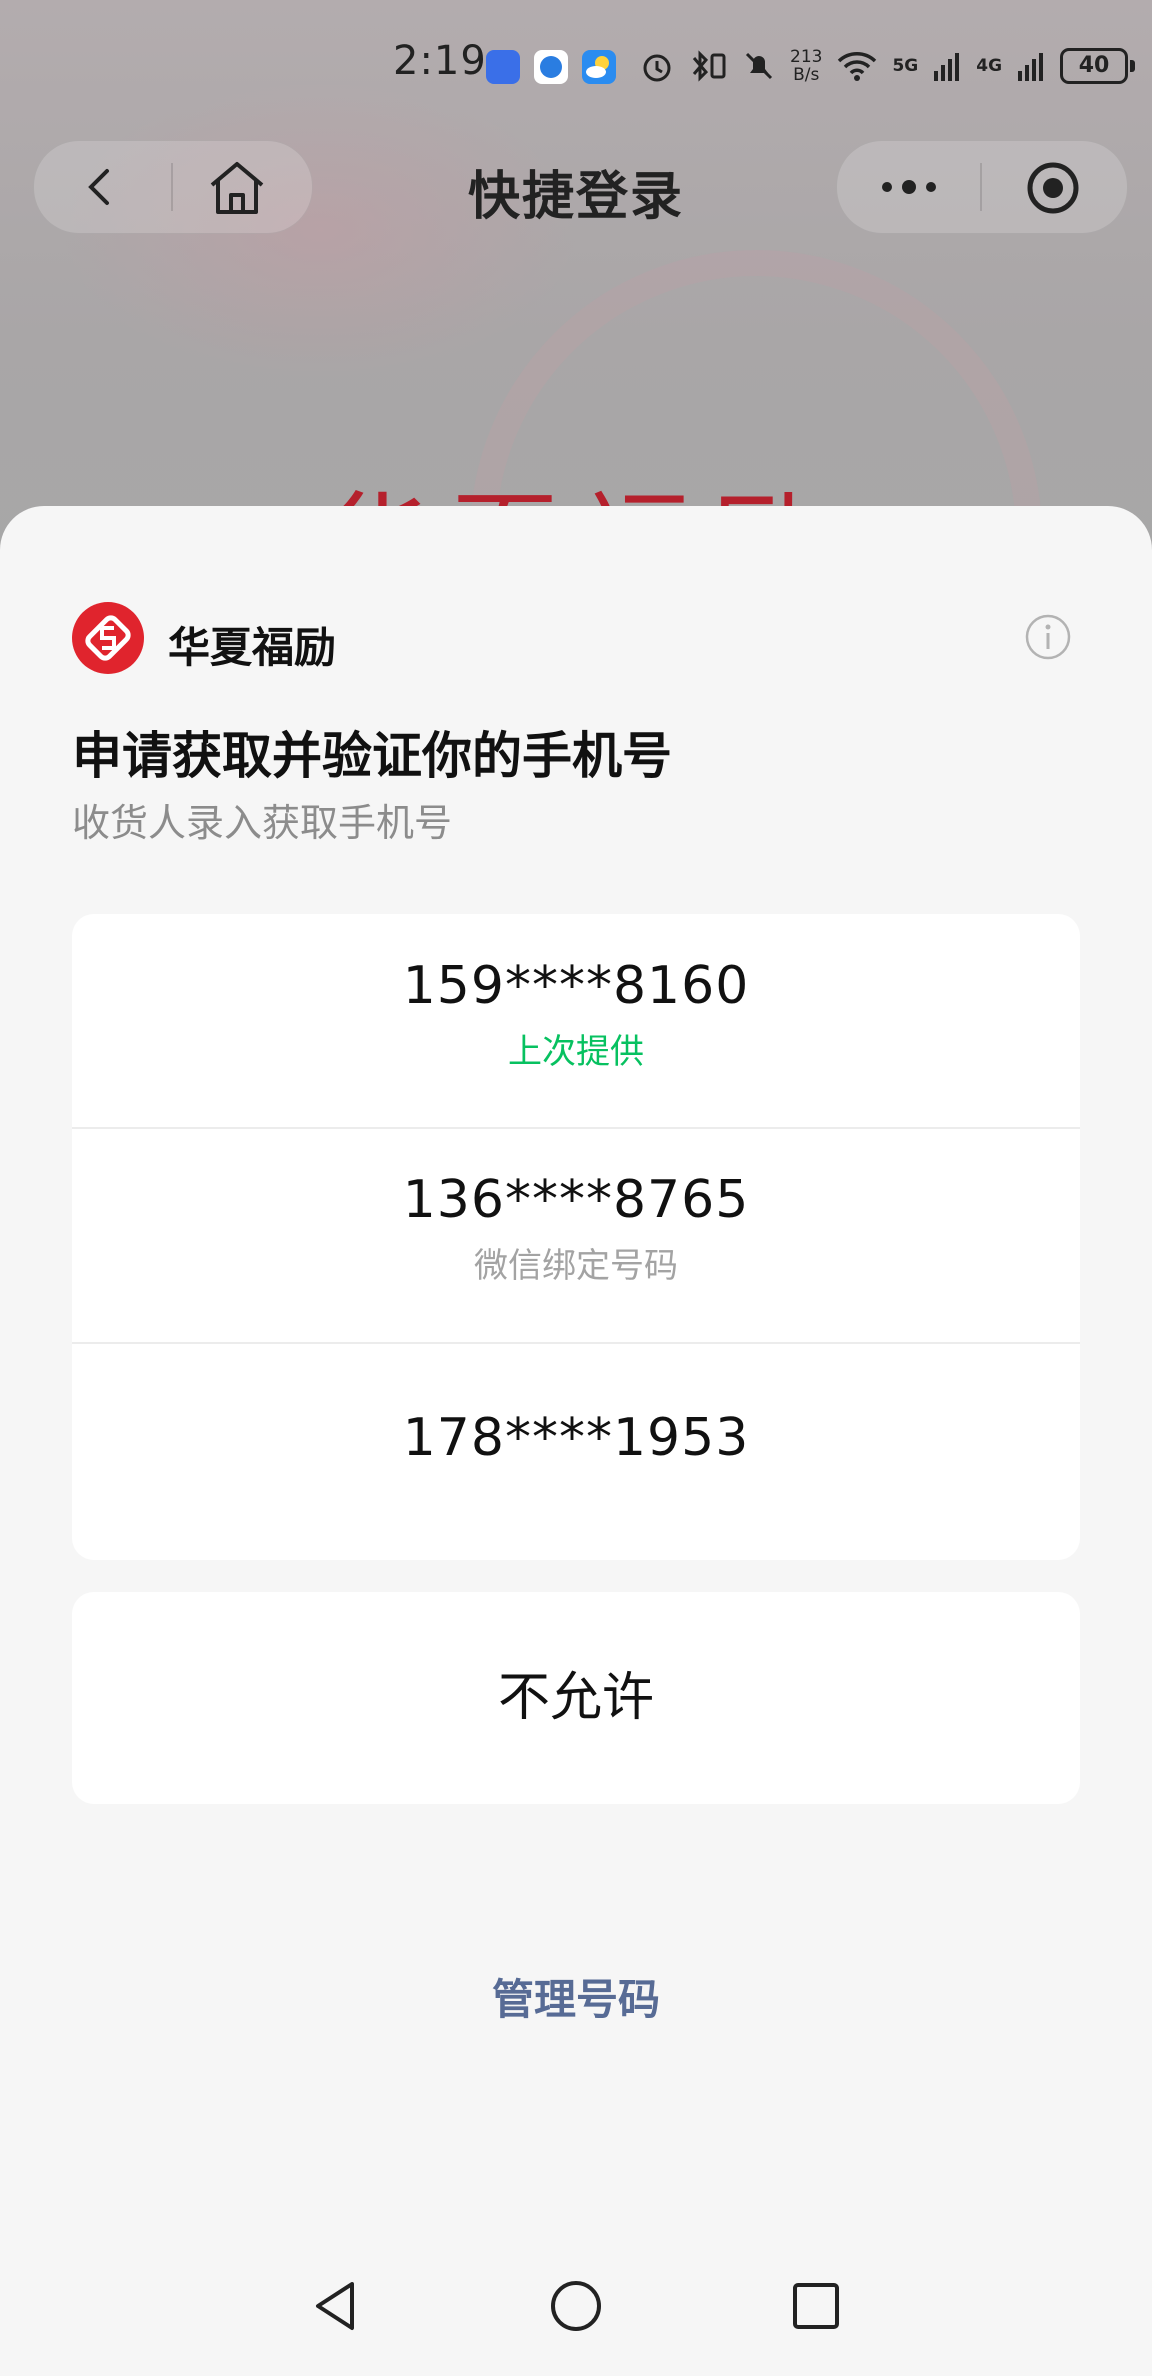  What do you see at coordinates (989, 66) in the screenshot?
I see `signal-4g-label: 4G` at bounding box center [989, 66].